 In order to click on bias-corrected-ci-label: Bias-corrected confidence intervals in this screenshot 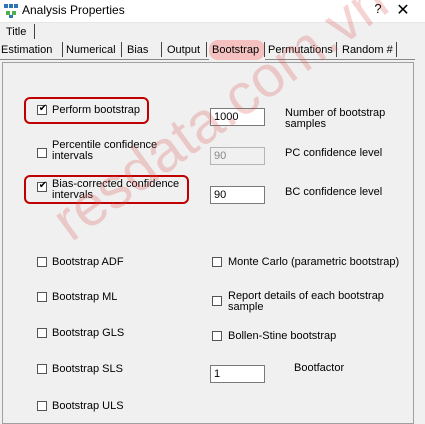, I will do `click(116, 189)`.